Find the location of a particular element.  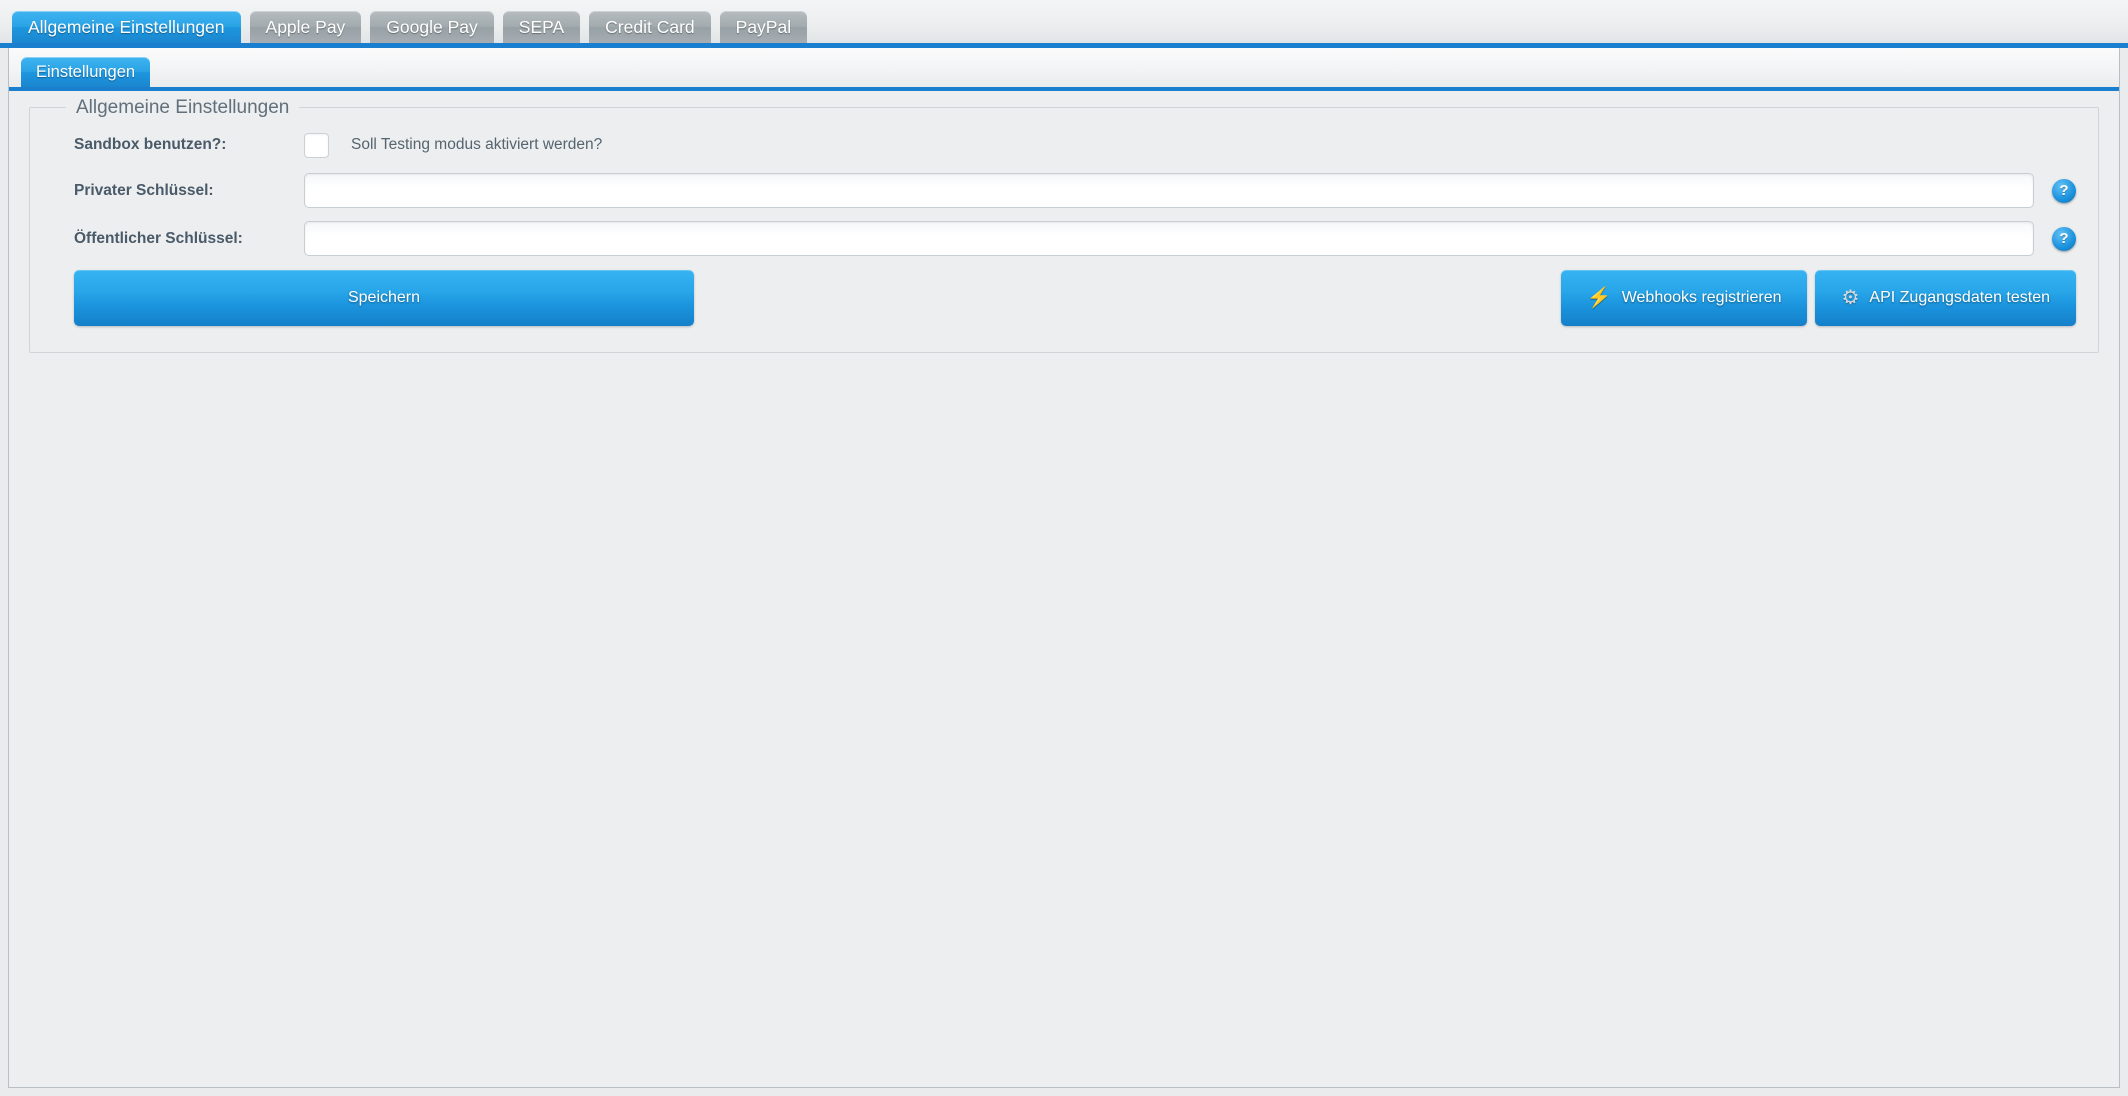

lightning-bolt-icon: ⚡ is located at coordinates (1599, 298).